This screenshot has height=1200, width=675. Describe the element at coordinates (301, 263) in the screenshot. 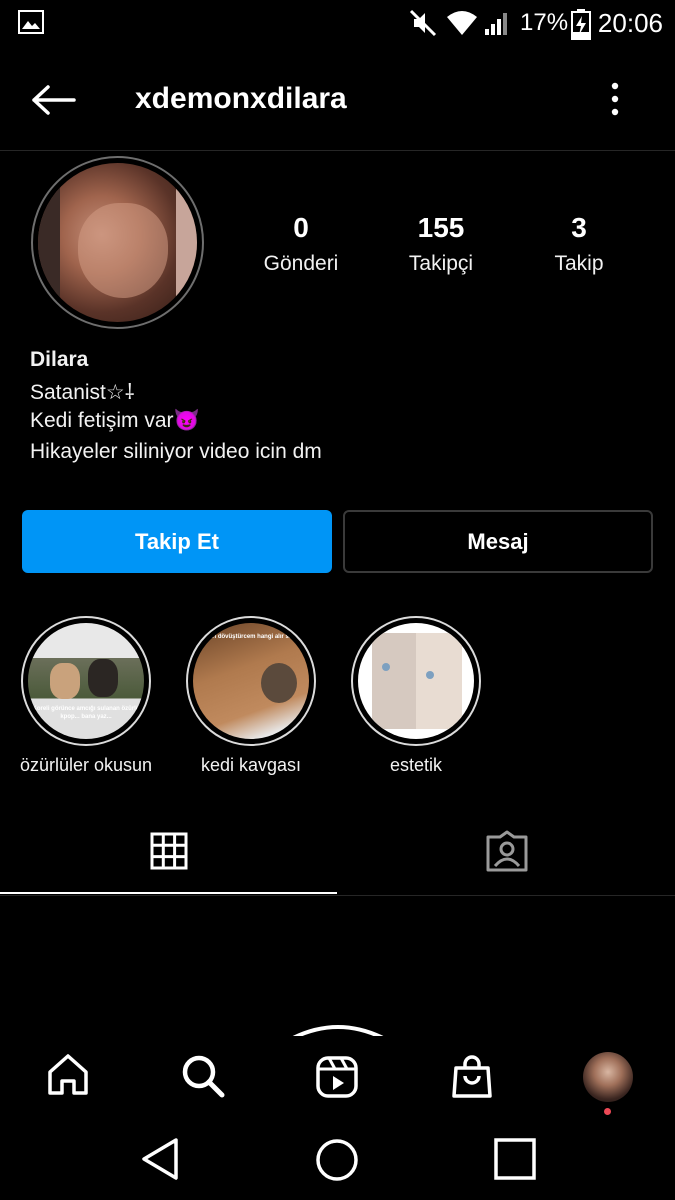

I see `posts-label: Gönderi` at that location.